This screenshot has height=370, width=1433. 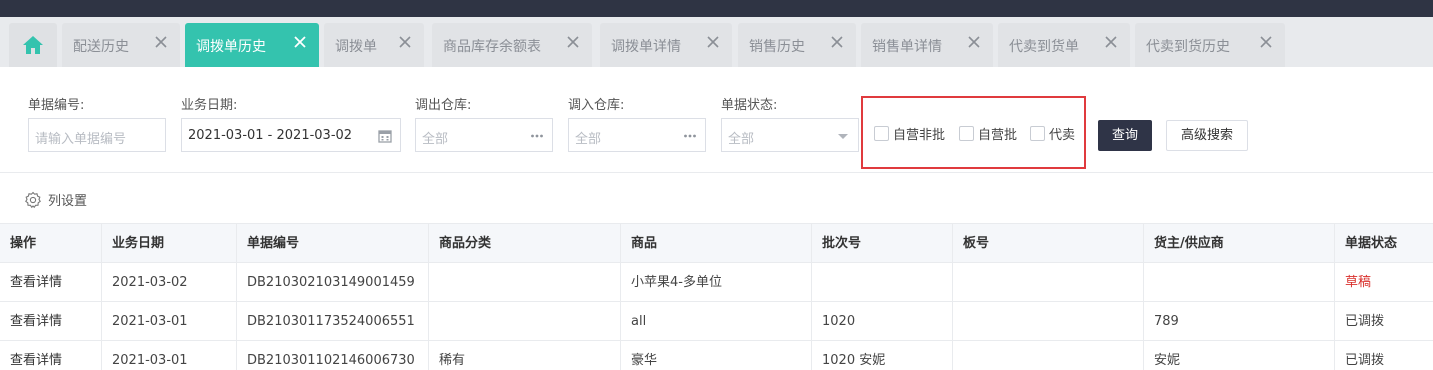 What do you see at coordinates (356, 47) in the screenshot?
I see `tab-label: 调拨单` at bounding box center [356, 47].